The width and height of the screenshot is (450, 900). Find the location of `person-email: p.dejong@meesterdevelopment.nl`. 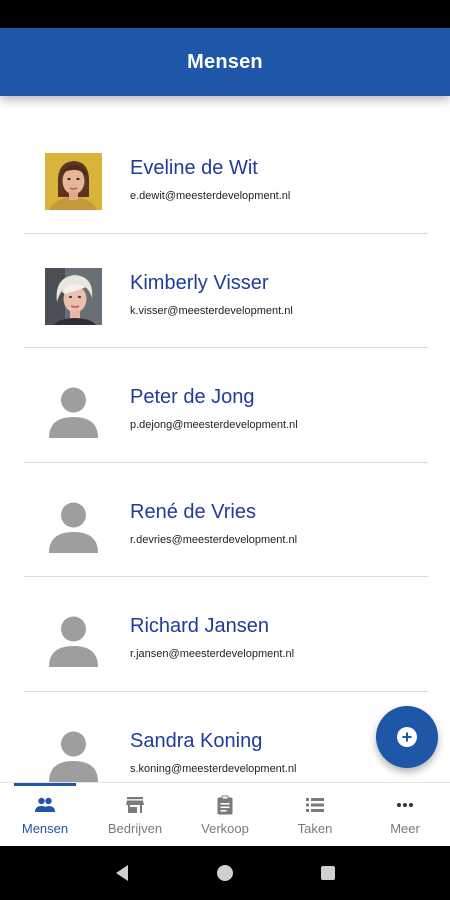

person-email: p.dejong@meesterdevelopment.nl is located at coordinates (214, 425).